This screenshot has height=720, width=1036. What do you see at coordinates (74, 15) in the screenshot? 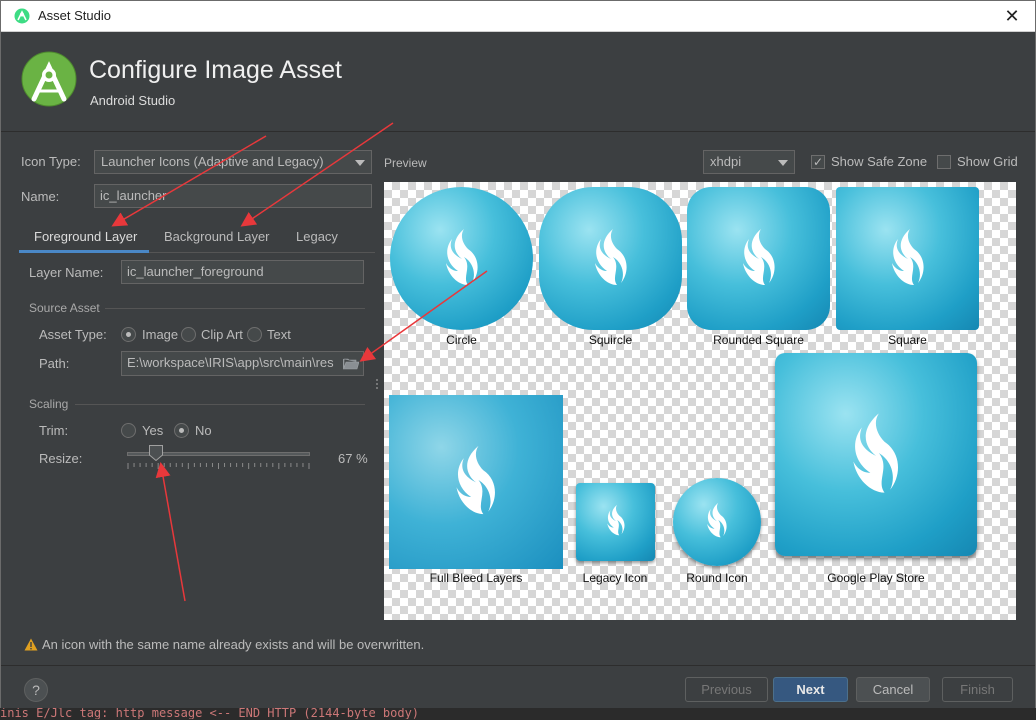
I see `window-title: Asset Studio` at bounding box center [74, 15].